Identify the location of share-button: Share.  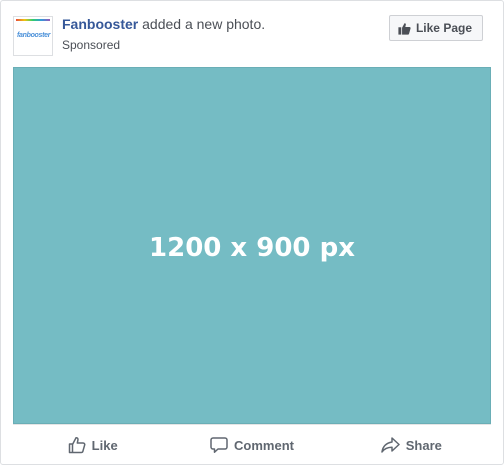
(411, 445).